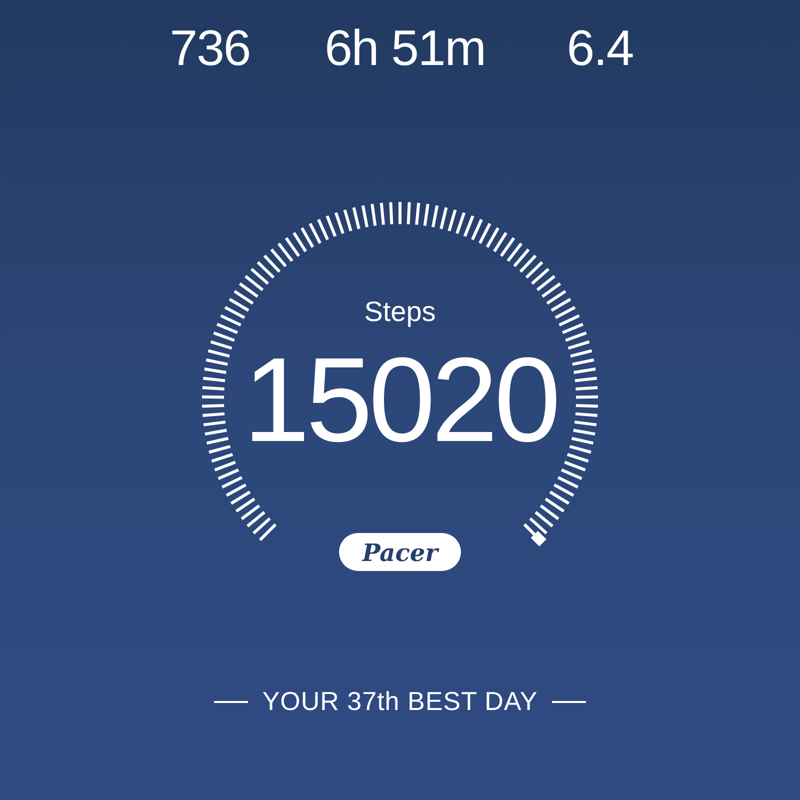  I want to click on dial-marker, so click(534, 534).